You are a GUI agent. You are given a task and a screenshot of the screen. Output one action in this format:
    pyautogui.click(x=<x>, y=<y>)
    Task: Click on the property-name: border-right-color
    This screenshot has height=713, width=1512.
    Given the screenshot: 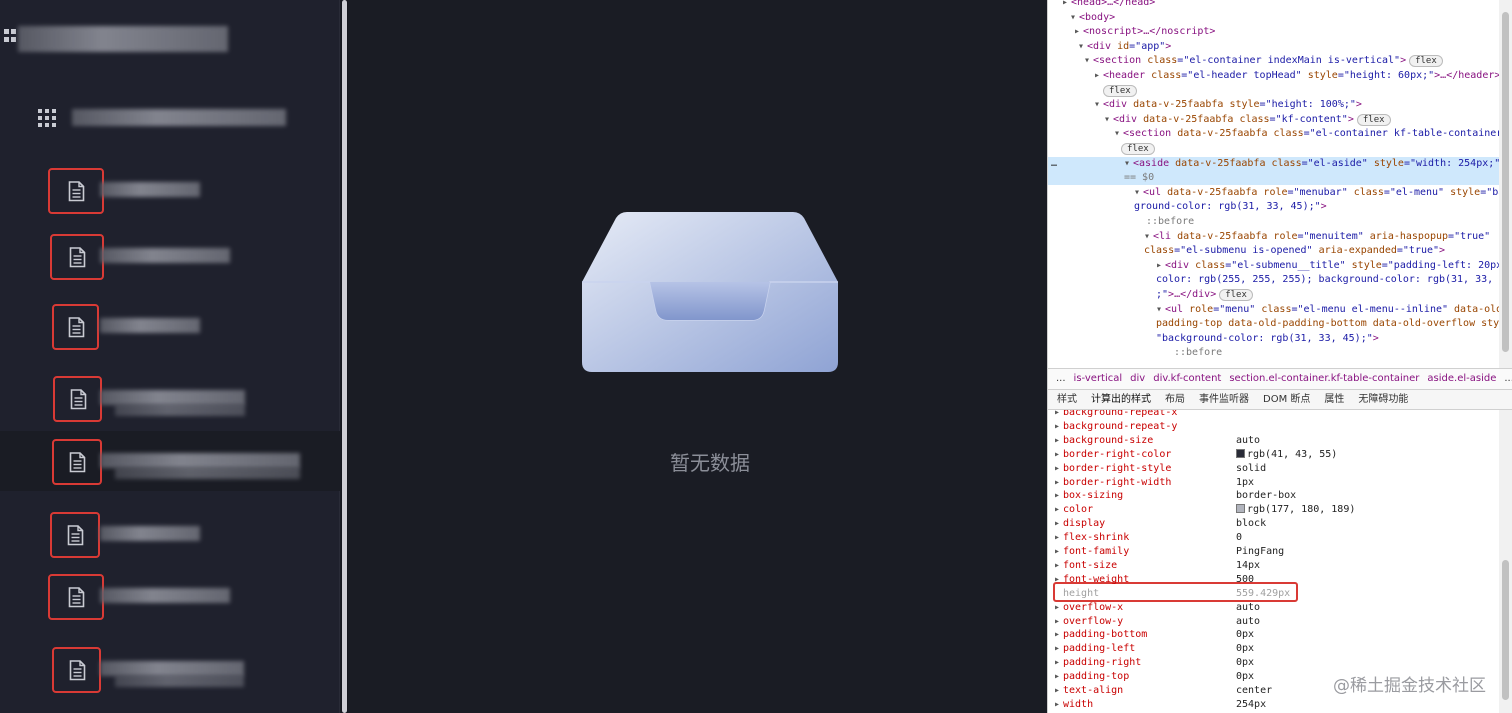 What is the action you would take?
    pyautogui.click(x=1117, y=454)
    